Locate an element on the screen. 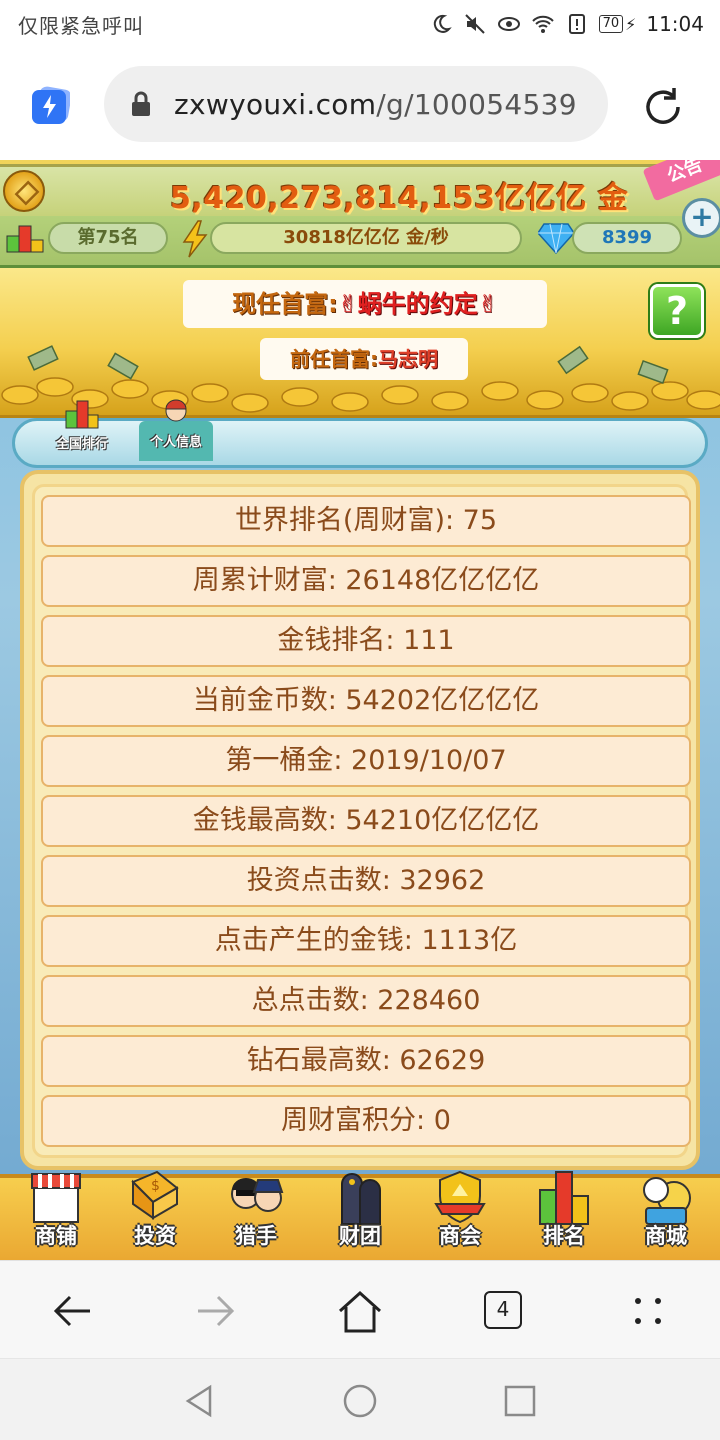 The width and height of the screenshot is (720, 1440). stat-row: 世界排名(周财富): 75 is located at coordinates (366, 521).